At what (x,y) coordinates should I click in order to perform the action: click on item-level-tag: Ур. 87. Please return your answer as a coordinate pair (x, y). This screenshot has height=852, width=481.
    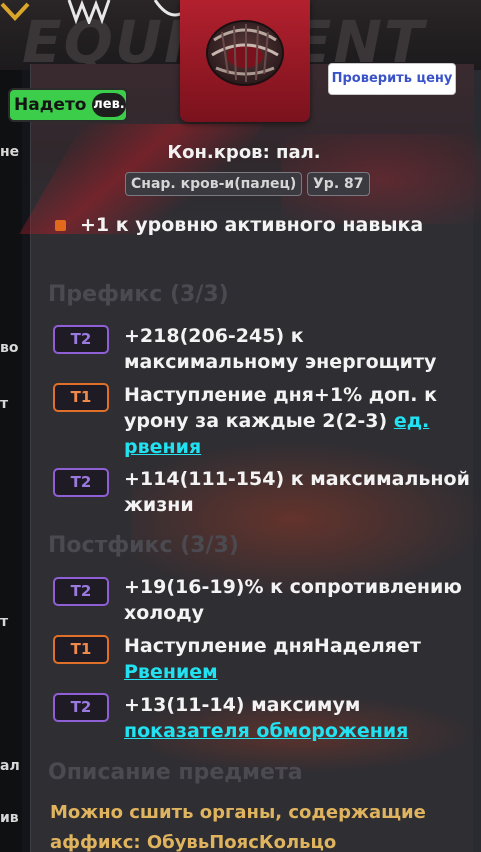
    Looking at the image, I should click on (338, 184).